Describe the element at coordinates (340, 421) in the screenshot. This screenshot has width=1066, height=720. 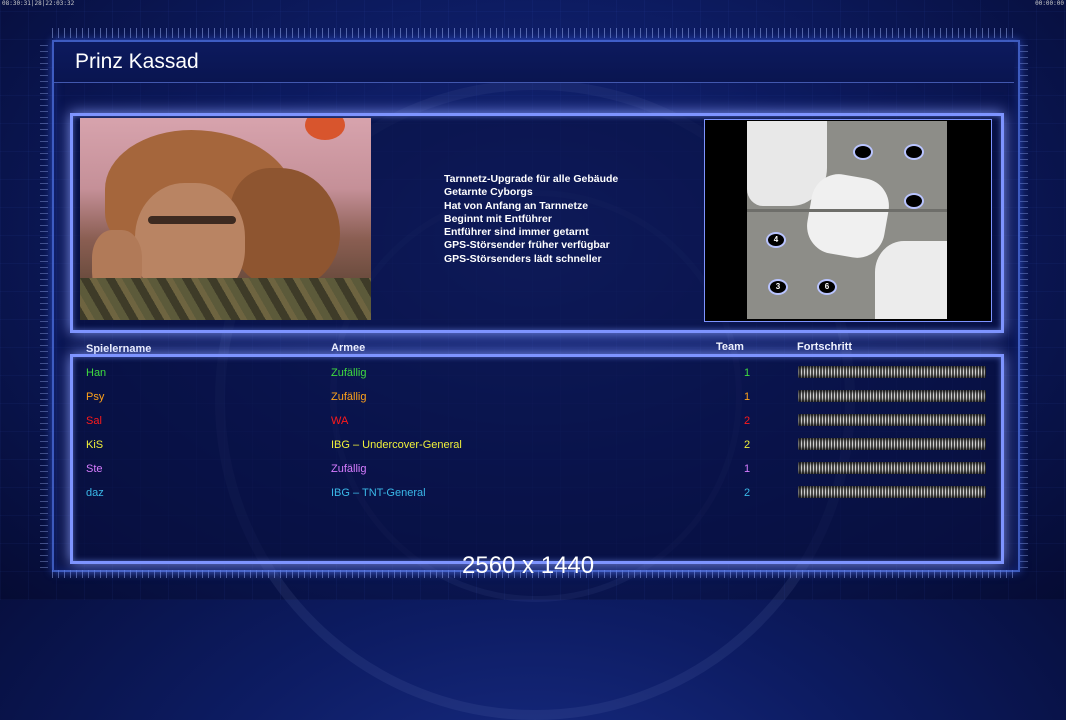
I see `player-army: WA` at that location.